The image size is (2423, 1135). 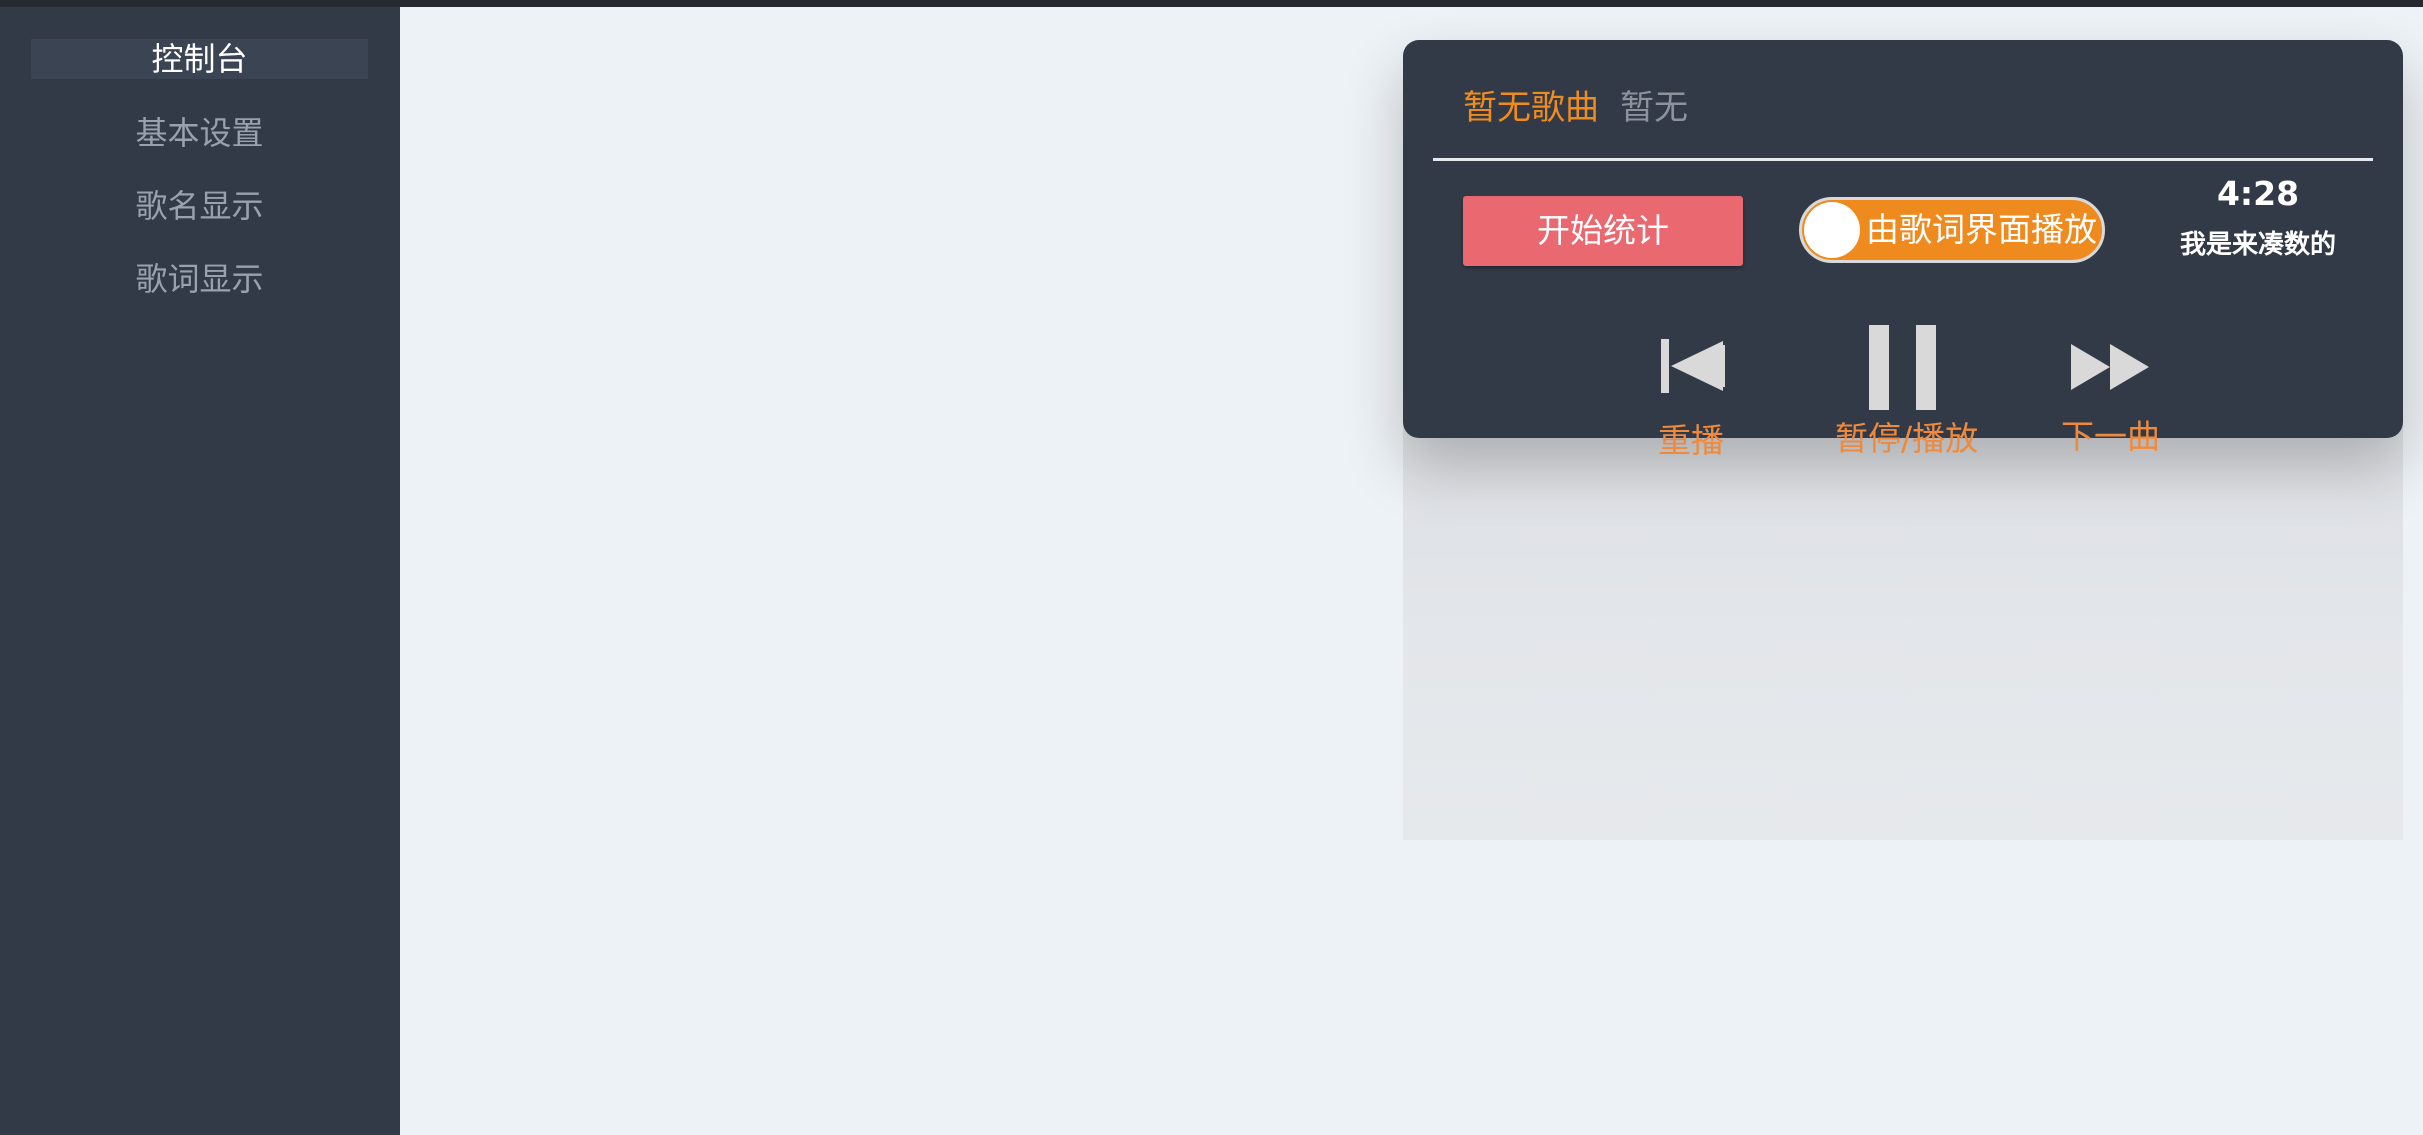 I want to click on song-artist: 暂无, so click(x=1654, y=108).